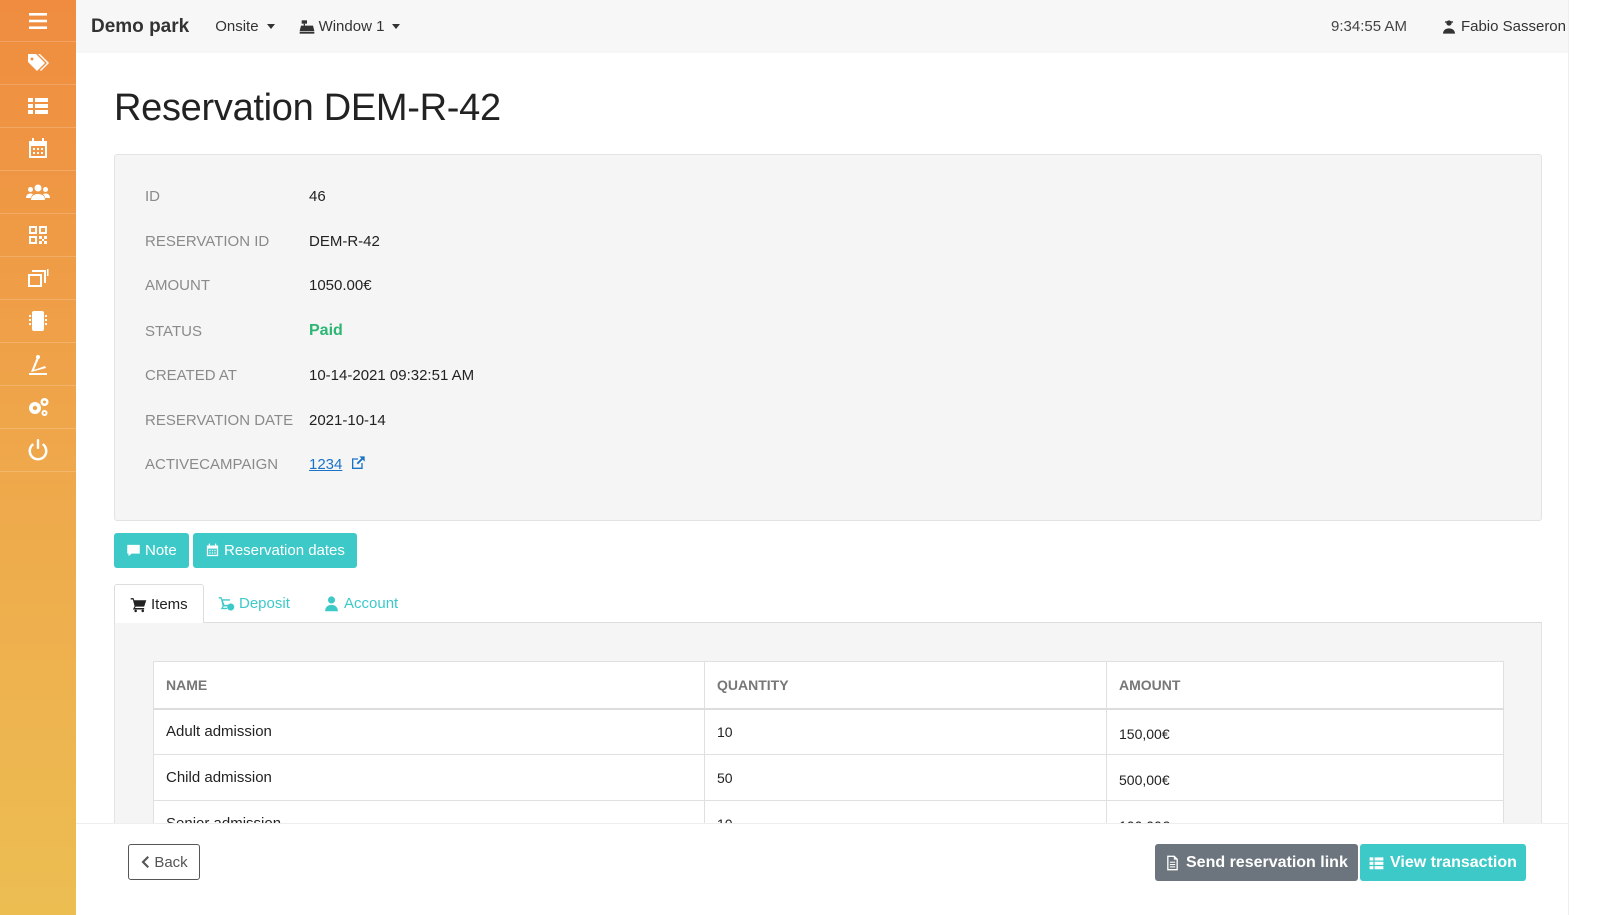 This screenshot has height=915, width=1600. What do you see at coordinates (1305, 731) in the screenshot?
I see `cell-amount: 150,00€` at bounding box center [1305, 731].